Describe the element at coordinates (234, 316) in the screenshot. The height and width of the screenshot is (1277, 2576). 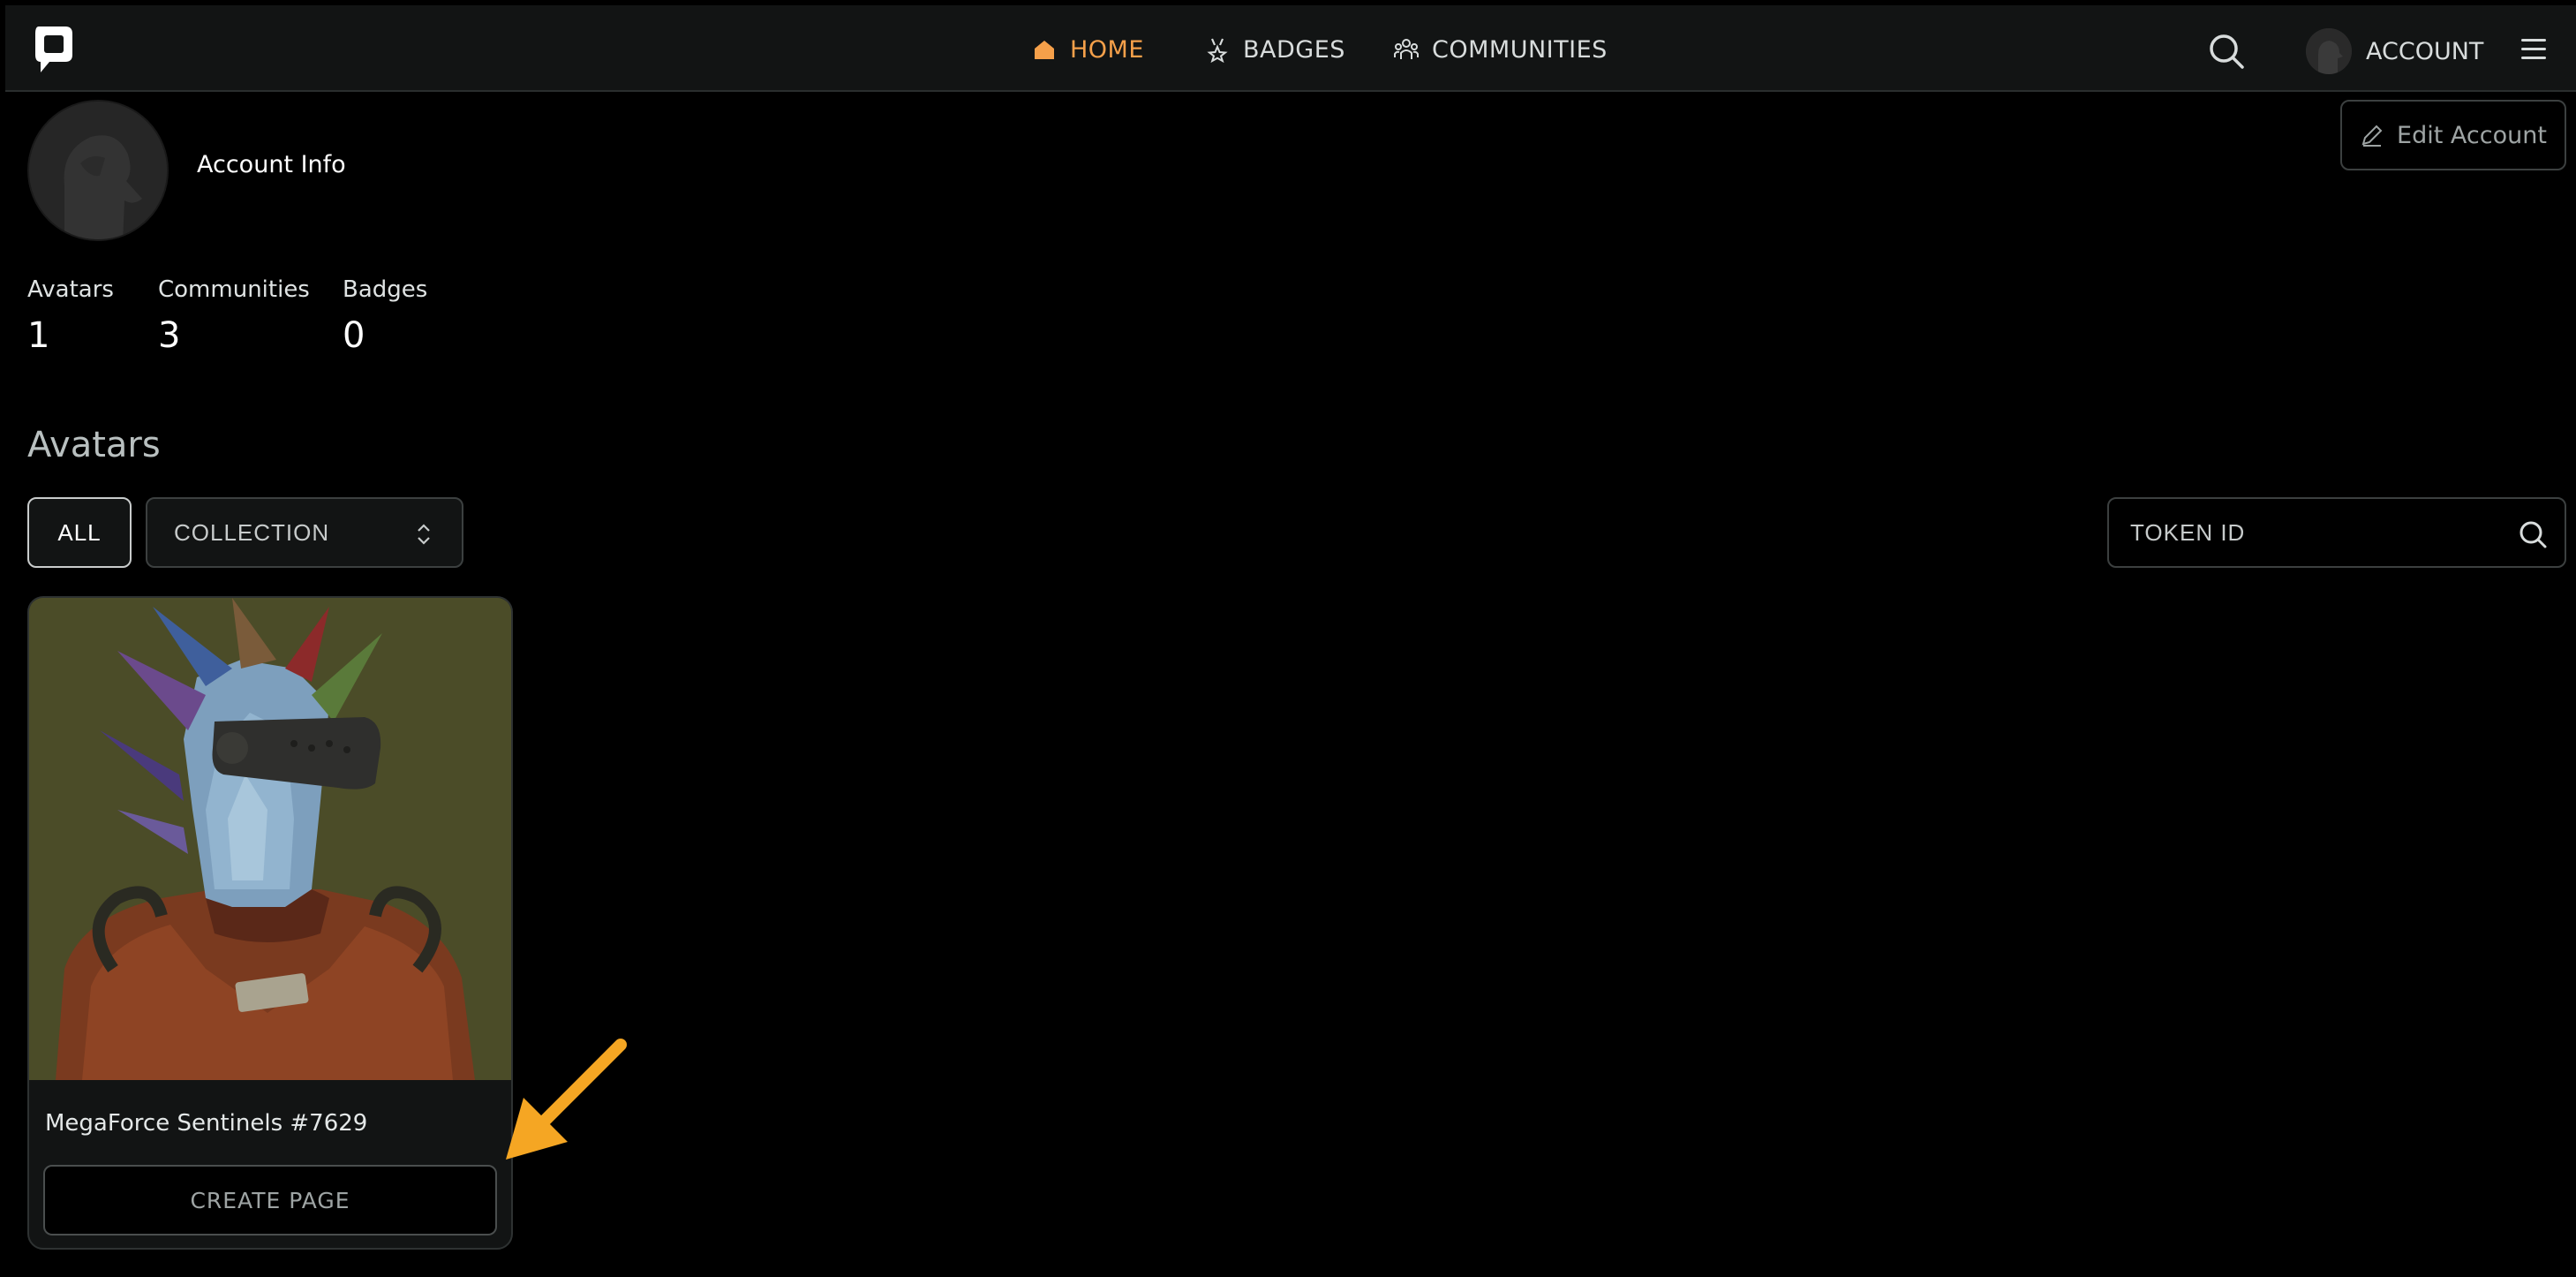
I see `stat-communities: Communities 3` at that location.